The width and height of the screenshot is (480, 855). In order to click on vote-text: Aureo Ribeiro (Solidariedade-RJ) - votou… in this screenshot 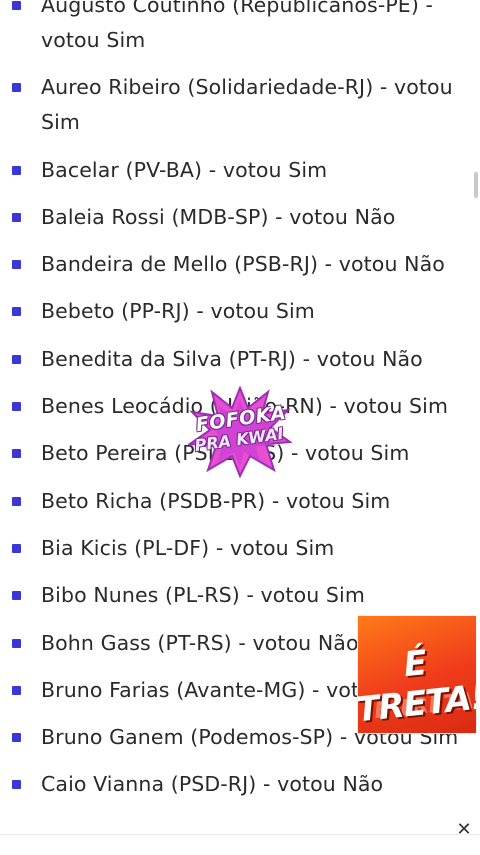, I will do `click(247, 105)`.